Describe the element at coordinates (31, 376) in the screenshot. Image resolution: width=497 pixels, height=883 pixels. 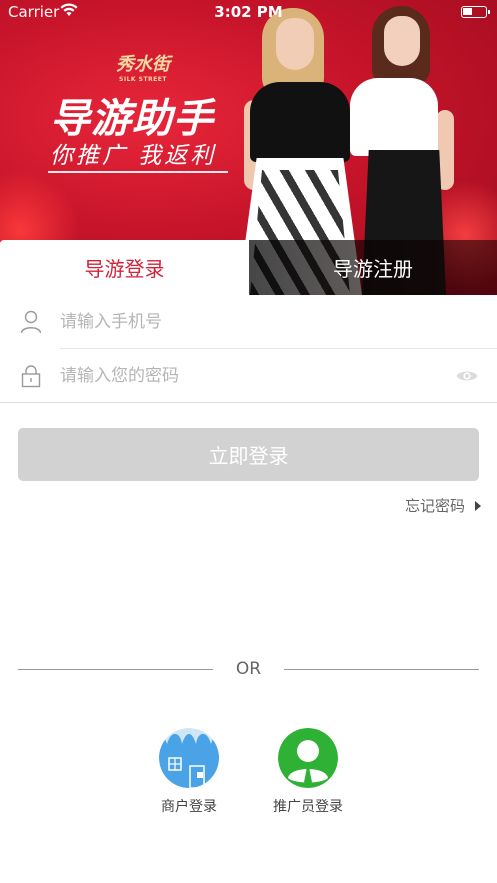
I see `lock-icon` at that location.